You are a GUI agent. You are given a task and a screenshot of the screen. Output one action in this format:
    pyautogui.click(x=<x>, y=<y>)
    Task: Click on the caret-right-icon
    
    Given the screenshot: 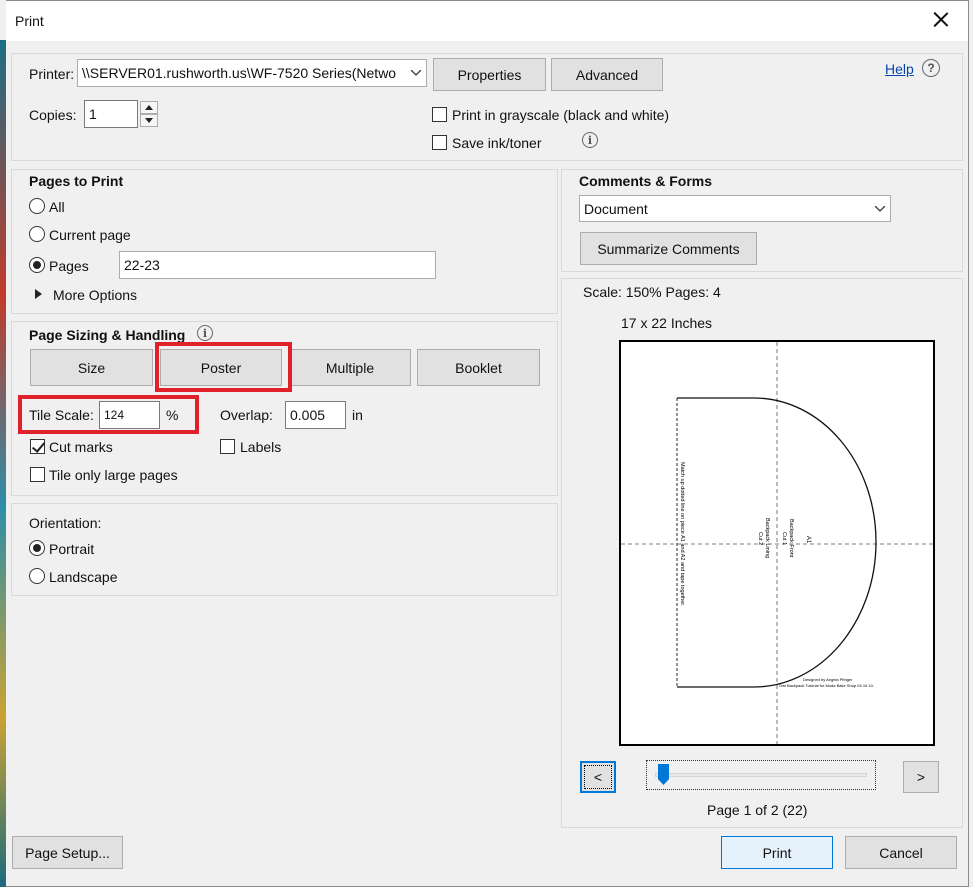 What is the action you would take?
    pyautogui.click(x=38, y=294)
    